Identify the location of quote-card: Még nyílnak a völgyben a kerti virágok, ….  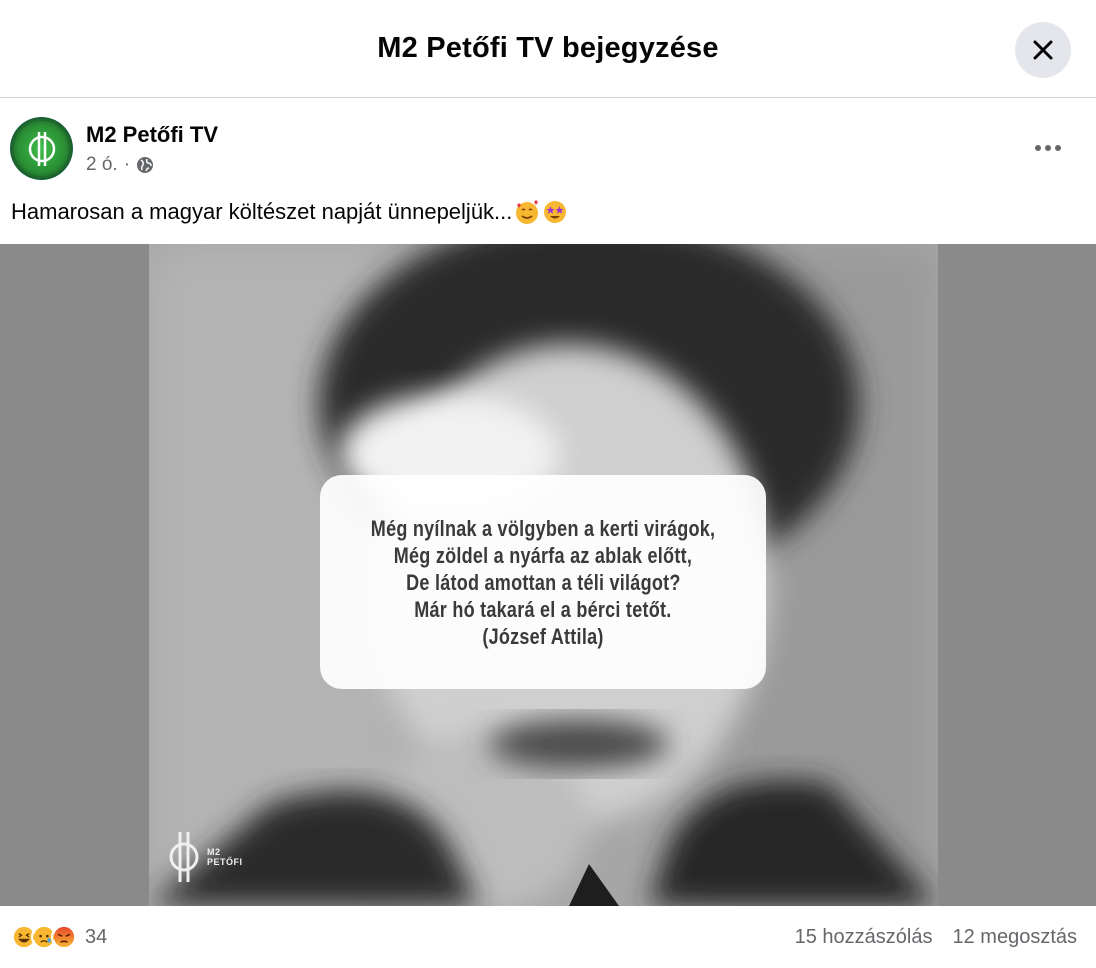
(543, 582).